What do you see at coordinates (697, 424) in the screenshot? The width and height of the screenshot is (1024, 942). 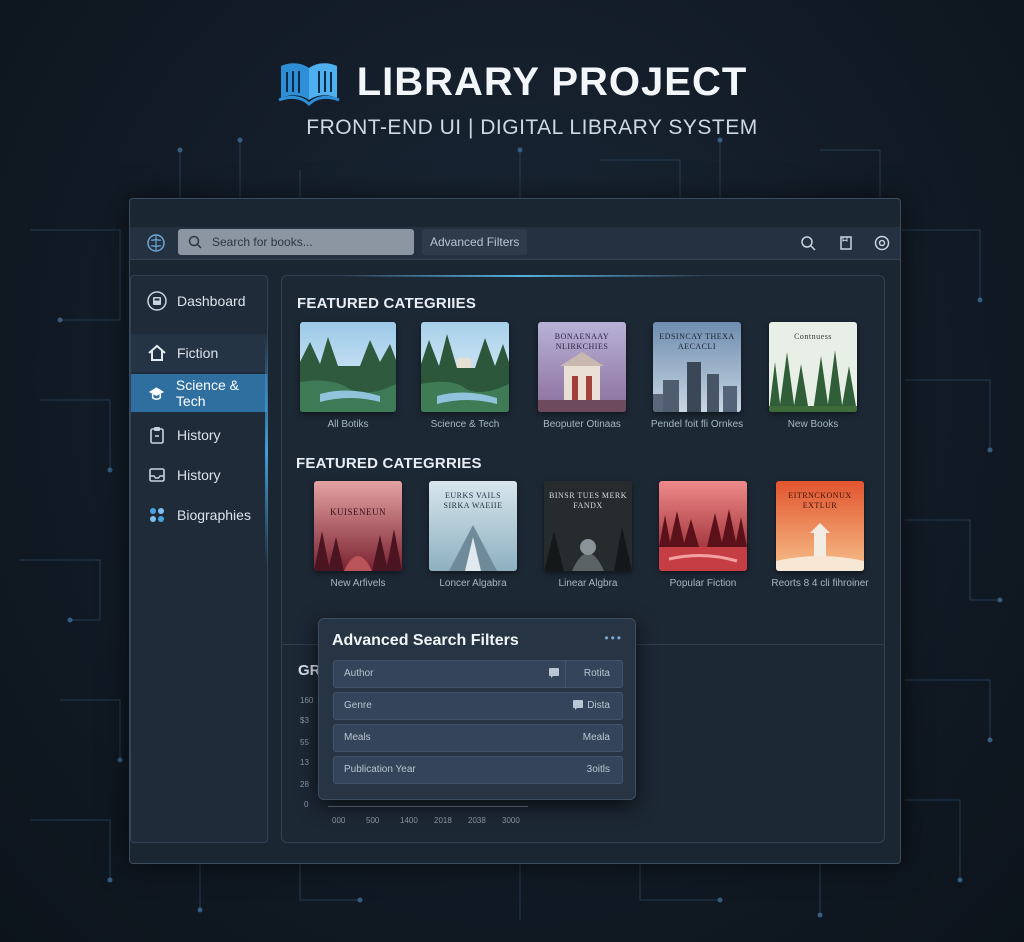 I see `category-label: Pendel foit fli Ornkes` at bounding box center [697, 424].